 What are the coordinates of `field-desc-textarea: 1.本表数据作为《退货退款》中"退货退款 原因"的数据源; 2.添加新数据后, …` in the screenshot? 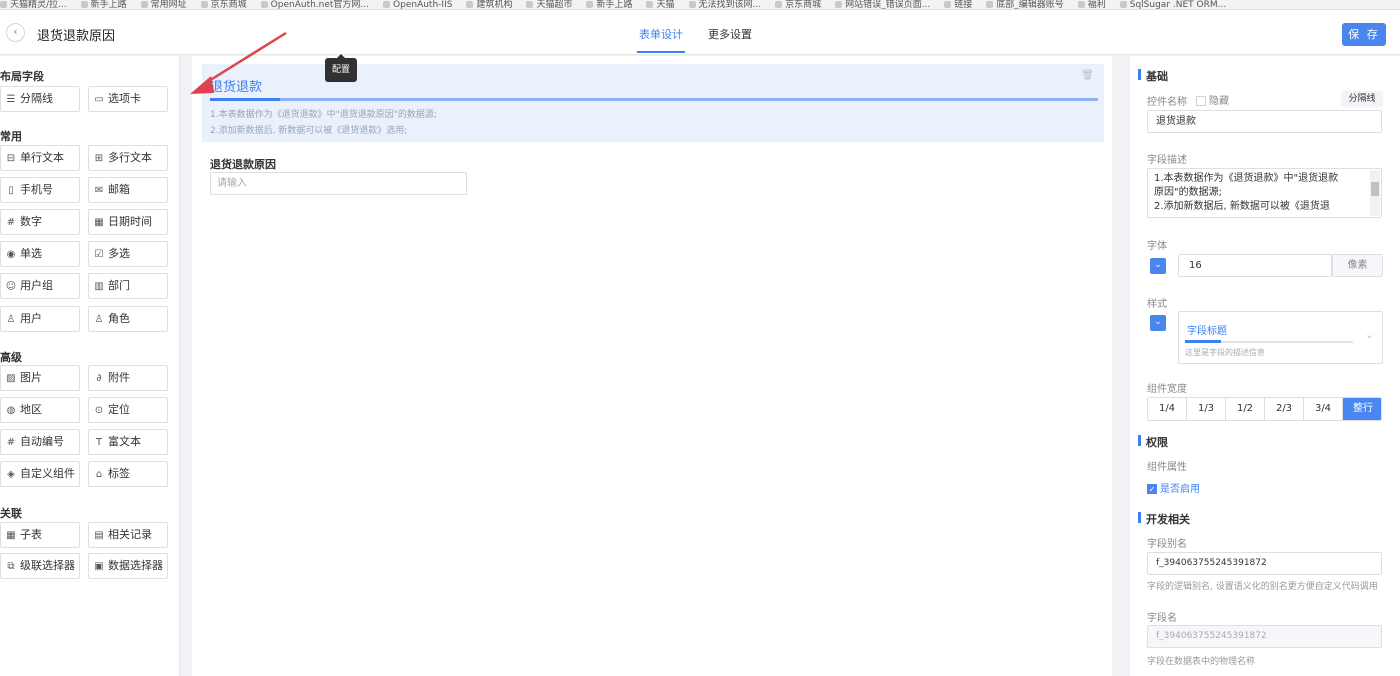 It's located at (1264, 193).